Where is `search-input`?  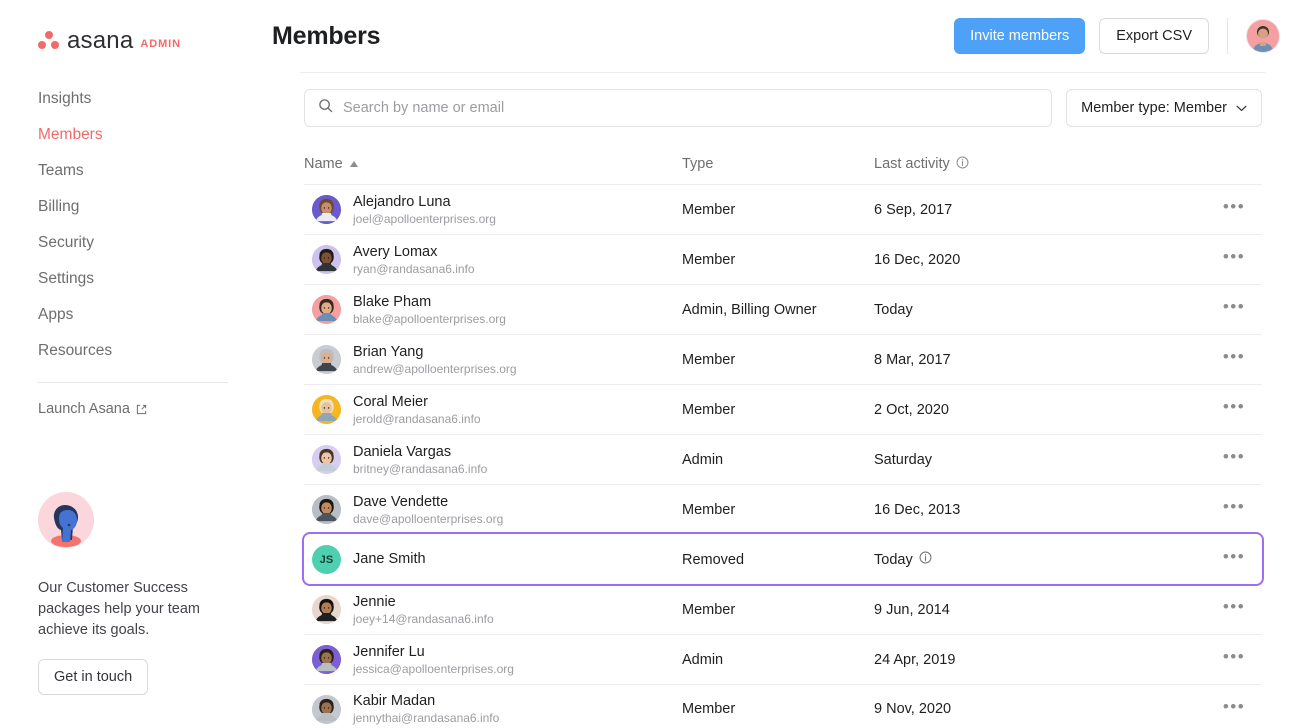 search-input is located at coordinates (691, 108).